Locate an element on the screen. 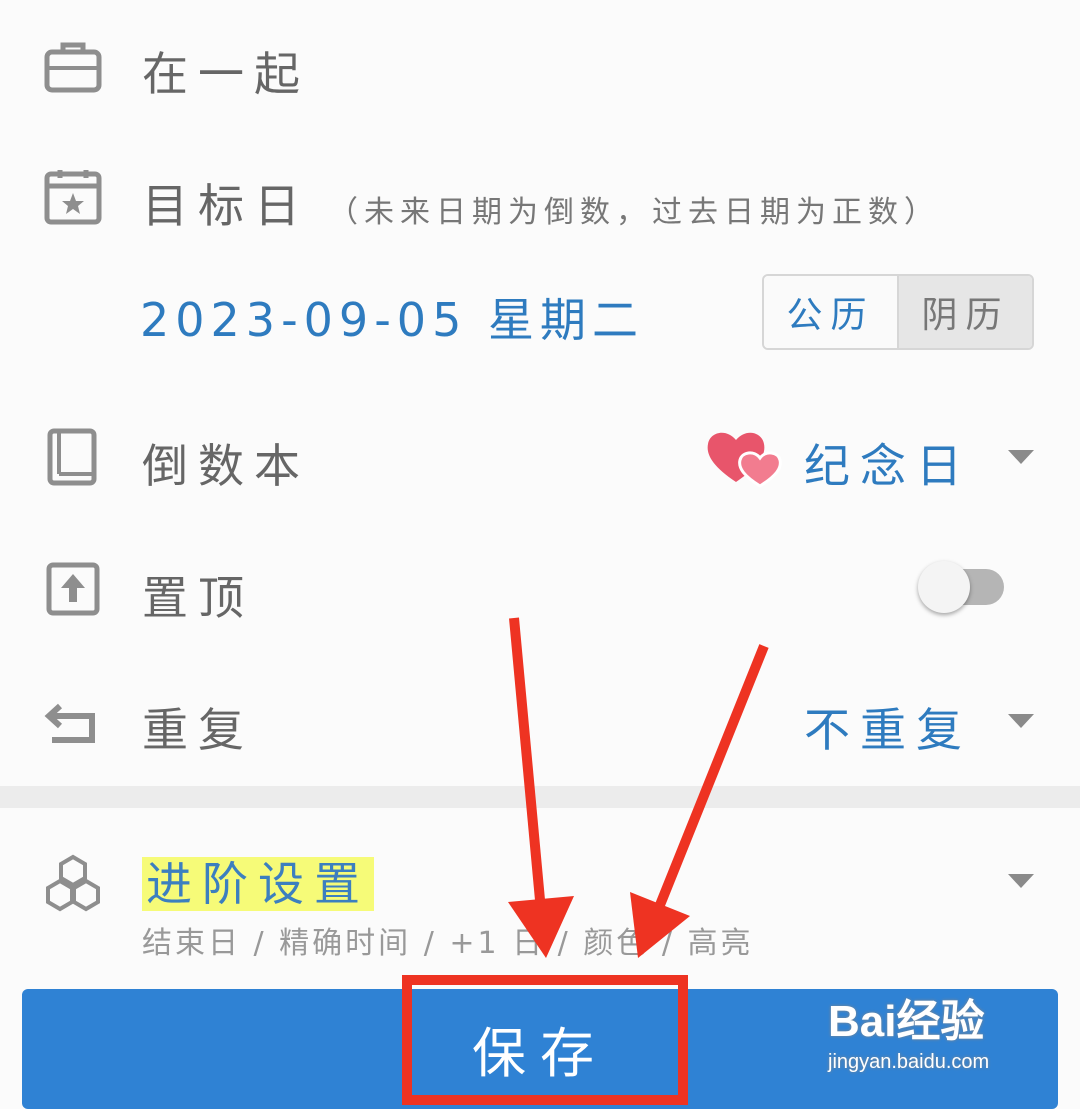 This screenshot has width=1080, height=1109. section-divider is located at coordinates (540, 797).